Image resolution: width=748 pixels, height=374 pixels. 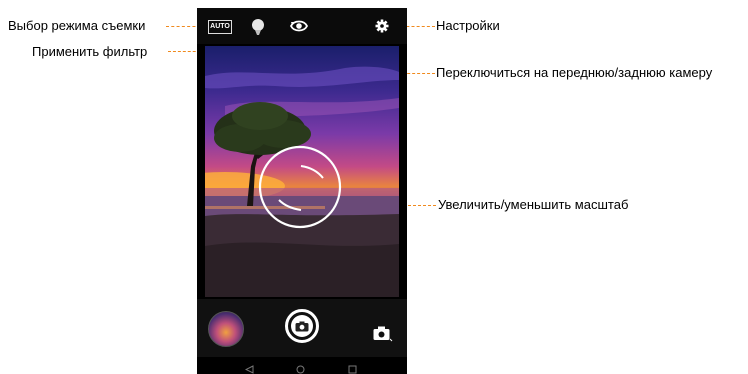 I want to click on label-zoom: Увеличить/уменьшить масштаб, so click(x=533, y=204).